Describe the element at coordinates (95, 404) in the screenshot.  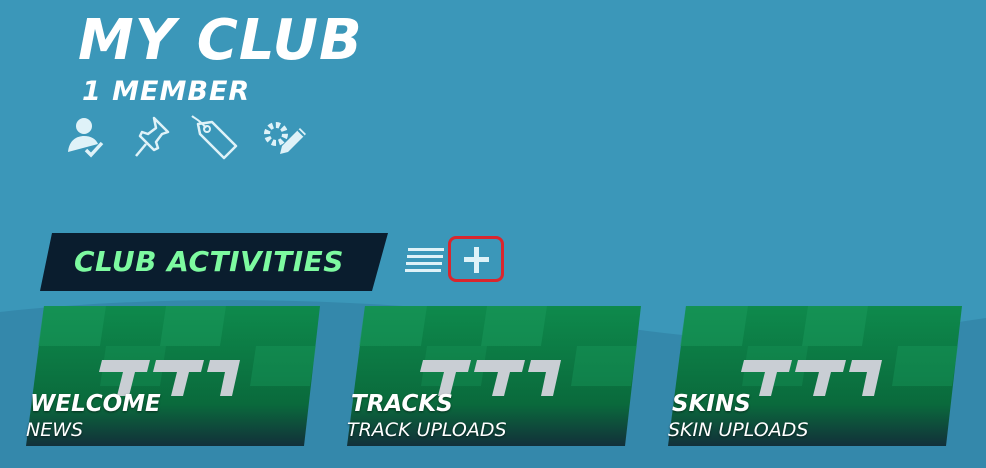
I see `card-title: WELCOME` at that location.